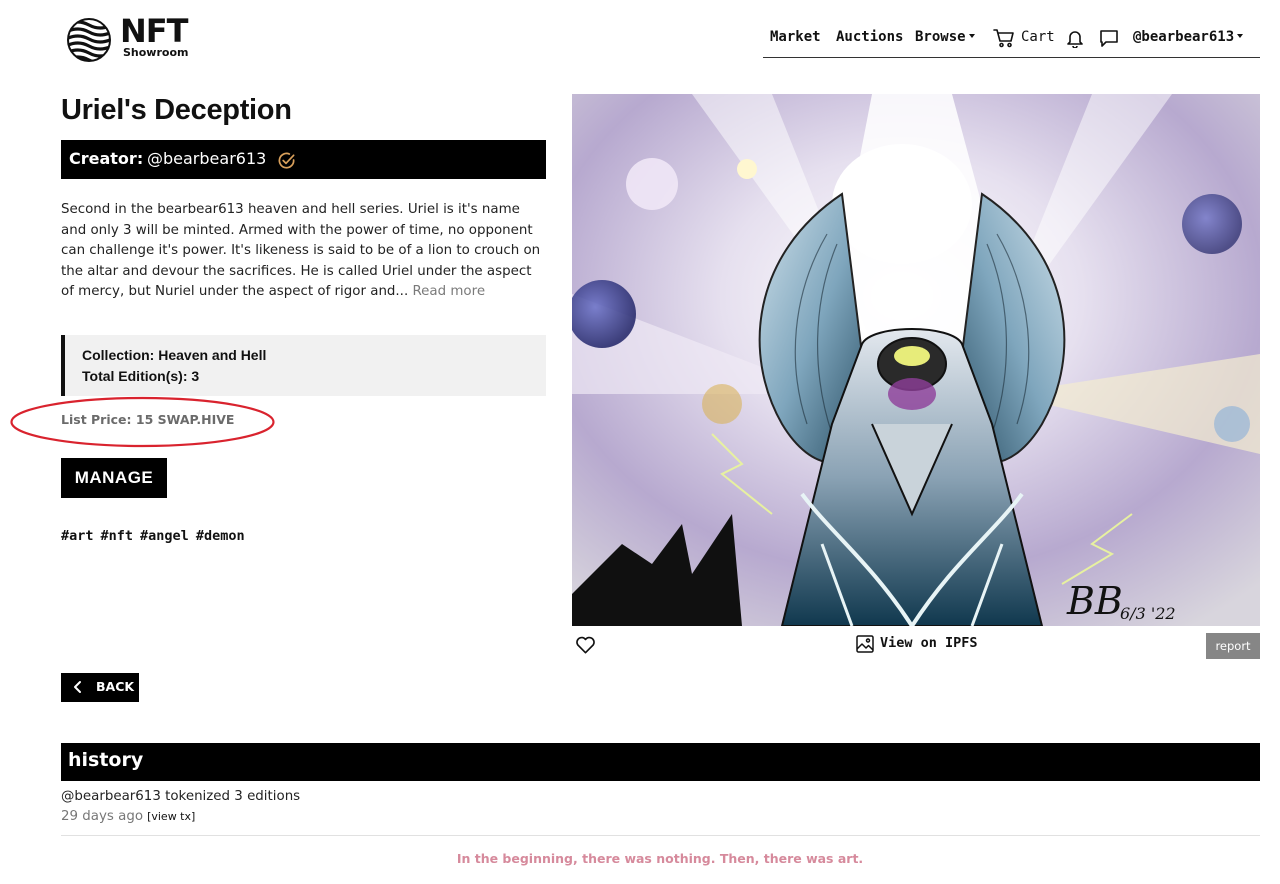 The image size is (1280, 884). I want to click on nav-user-label: @bearbear613, so click(1184, 37).